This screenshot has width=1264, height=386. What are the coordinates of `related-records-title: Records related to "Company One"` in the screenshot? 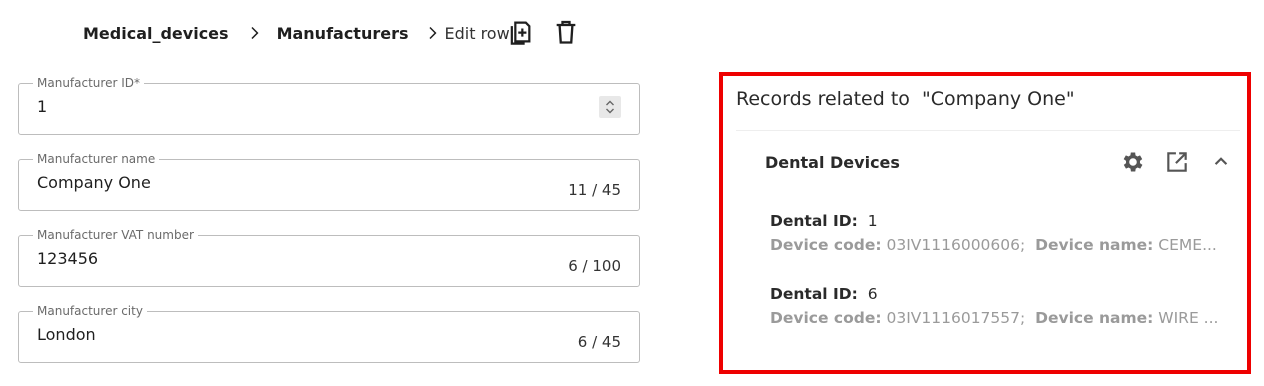 It's located at (905, 99).